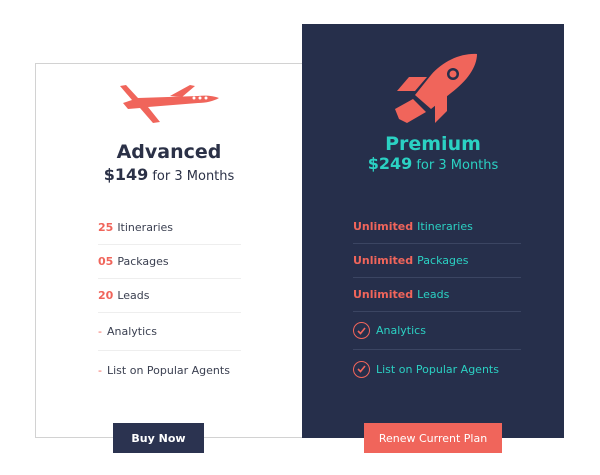  I want to click on plan-name: Premium, so click(433, 144).